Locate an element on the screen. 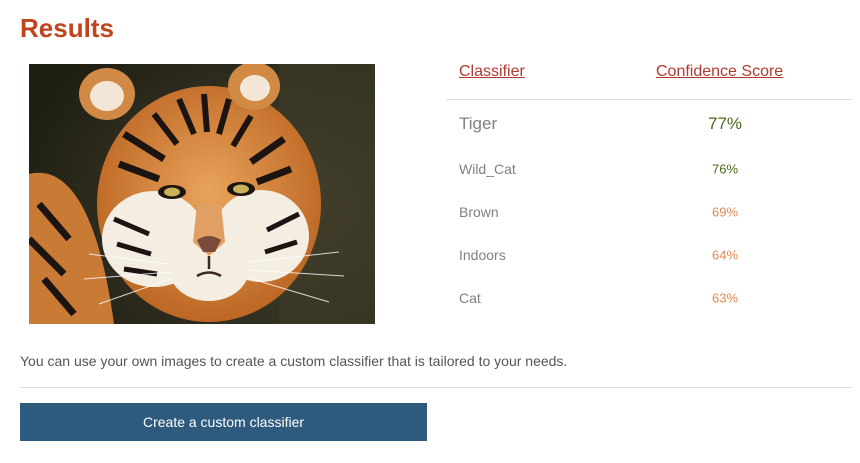  header-classifier: Classifier is located at coordinates (492, 72).